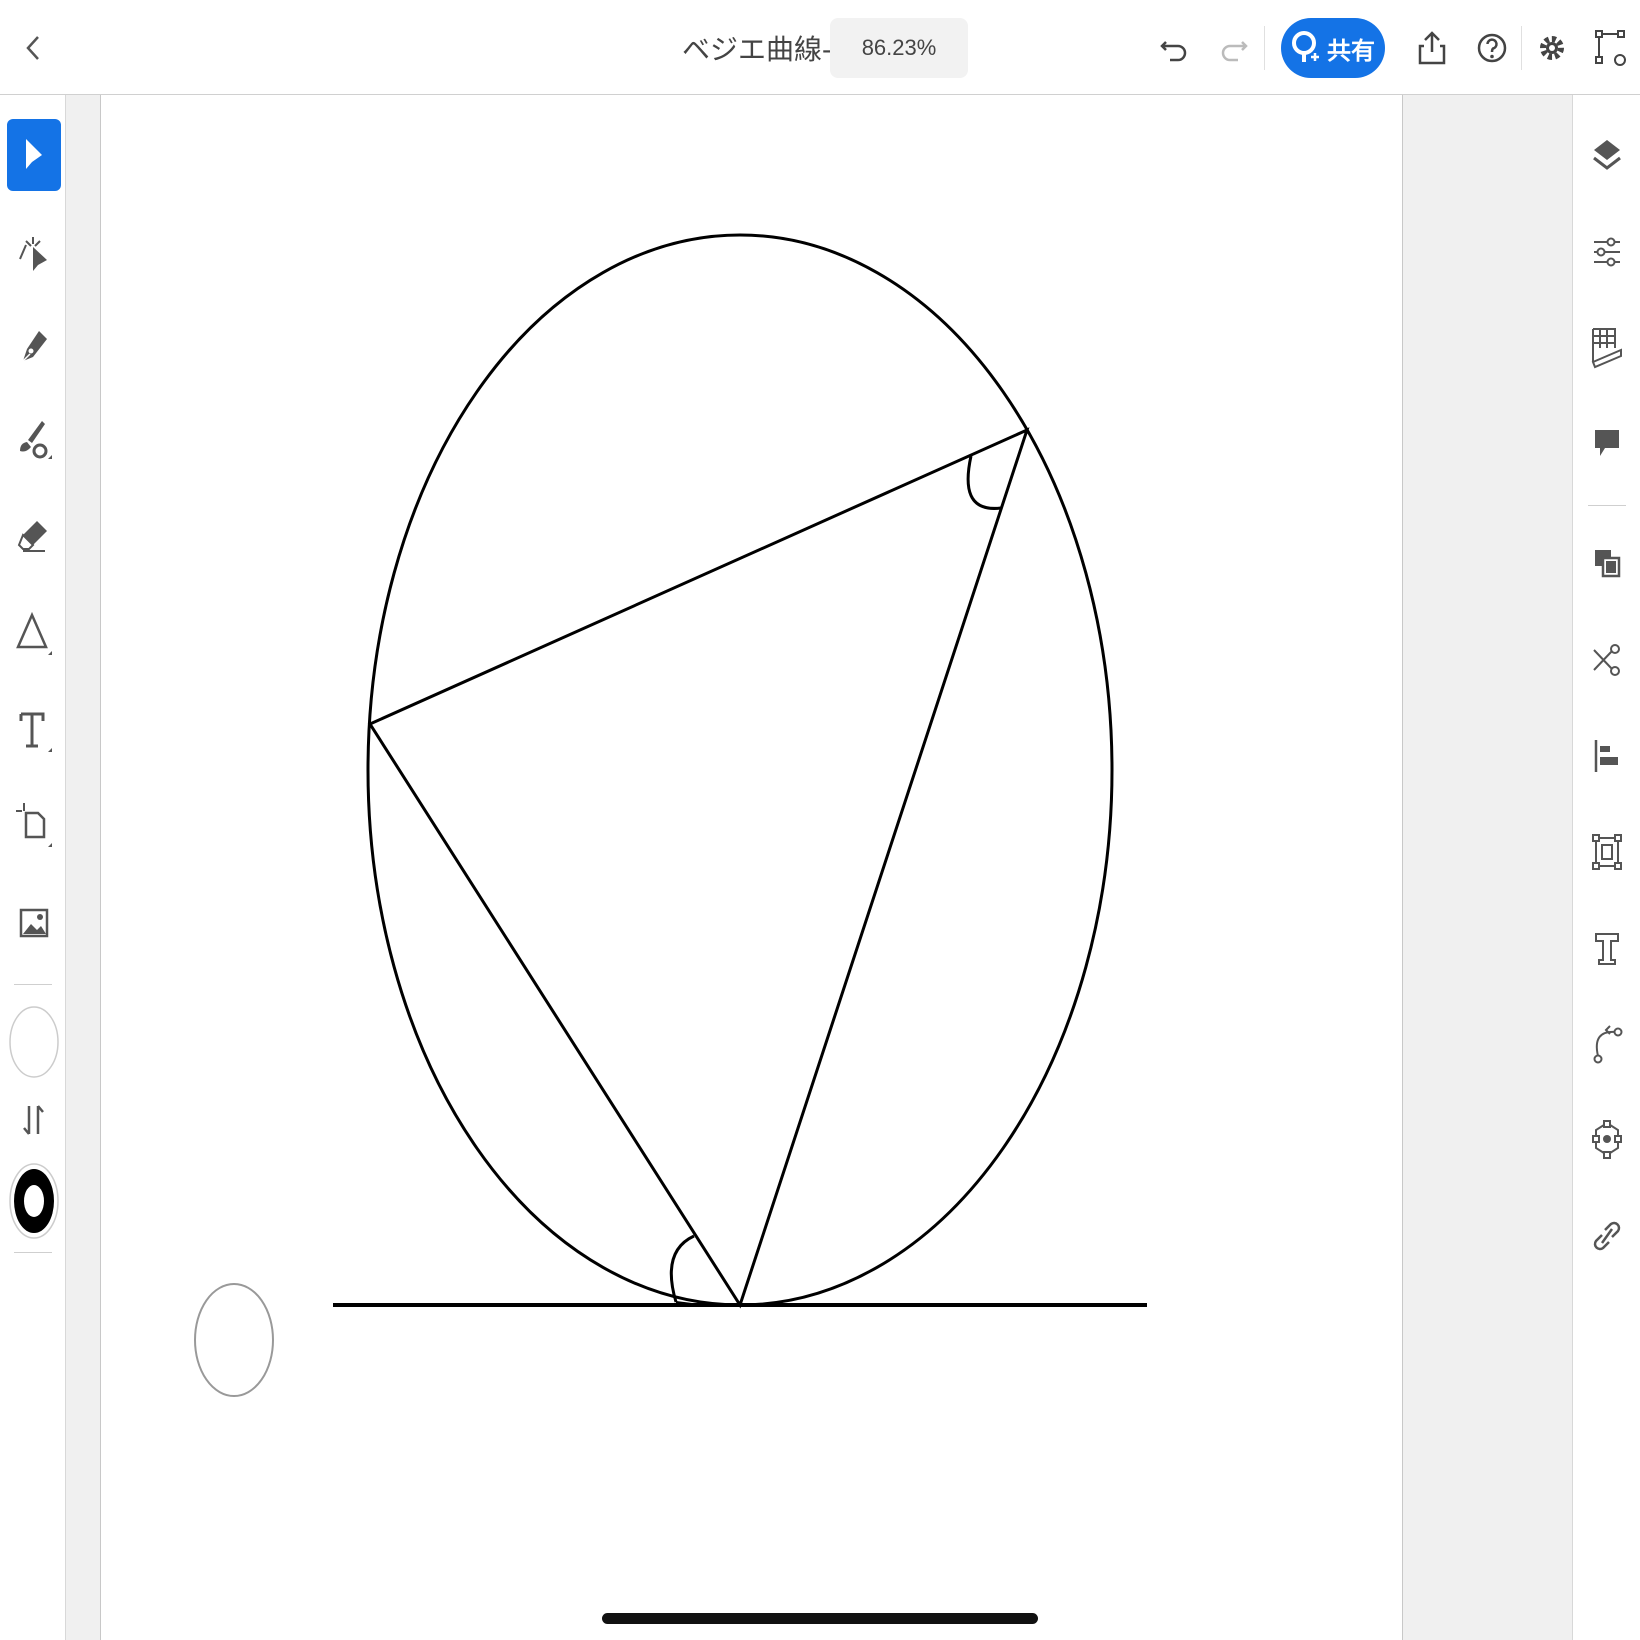 This screenshot has width=1640, height=1640. I want to click on shape-tool, so click(34, 634).